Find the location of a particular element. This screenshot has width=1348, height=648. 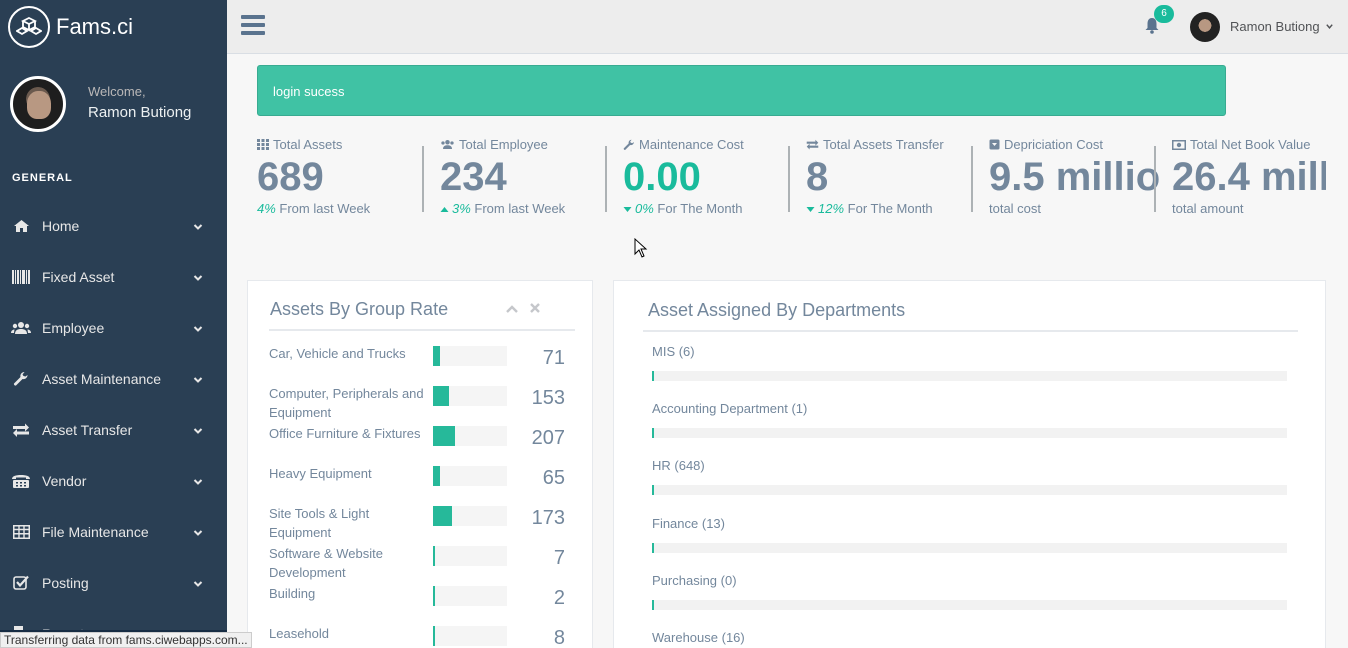

caret-square-icon is located at coordinates (994, 144).